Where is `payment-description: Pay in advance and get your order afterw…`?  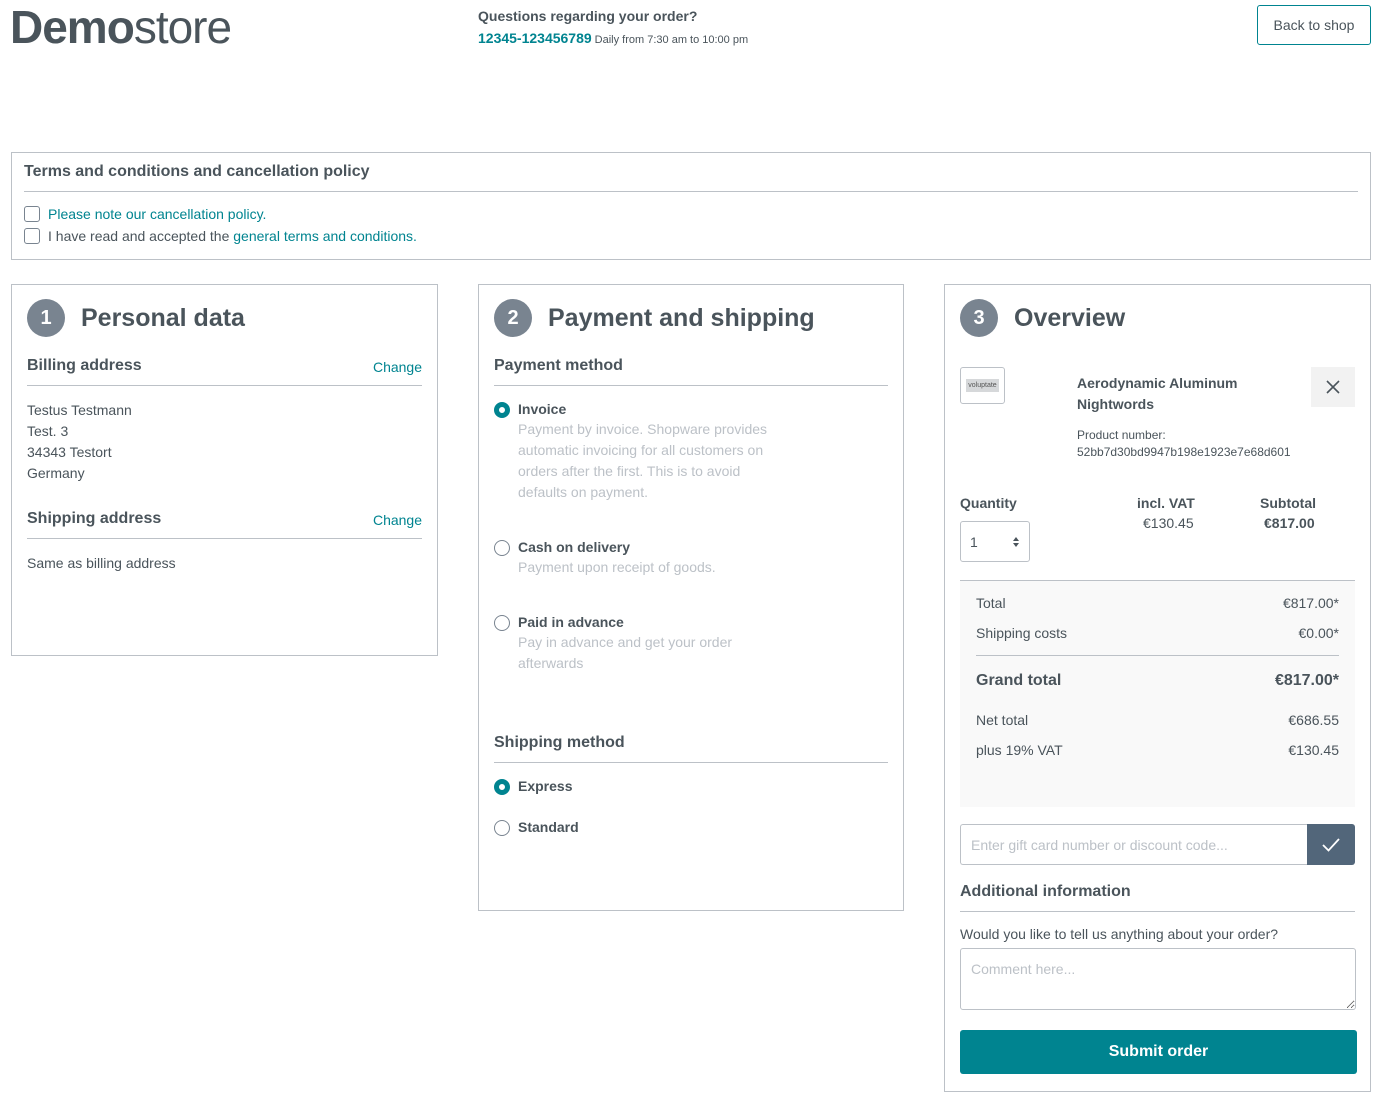
payment-description: Pay in advance and get your order afterw… is located at coordinates (625, 652).